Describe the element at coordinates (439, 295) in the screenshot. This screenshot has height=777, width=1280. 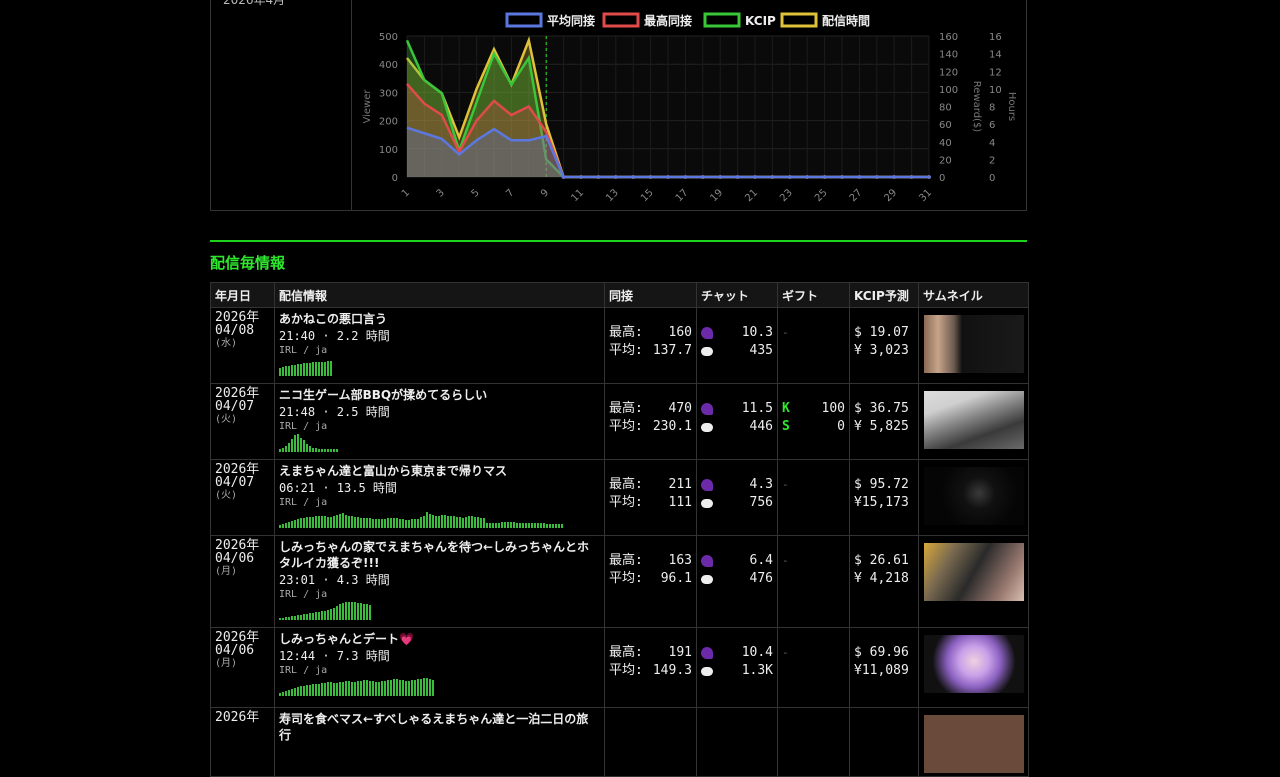
I see `header-info: 配信情報` at that location.